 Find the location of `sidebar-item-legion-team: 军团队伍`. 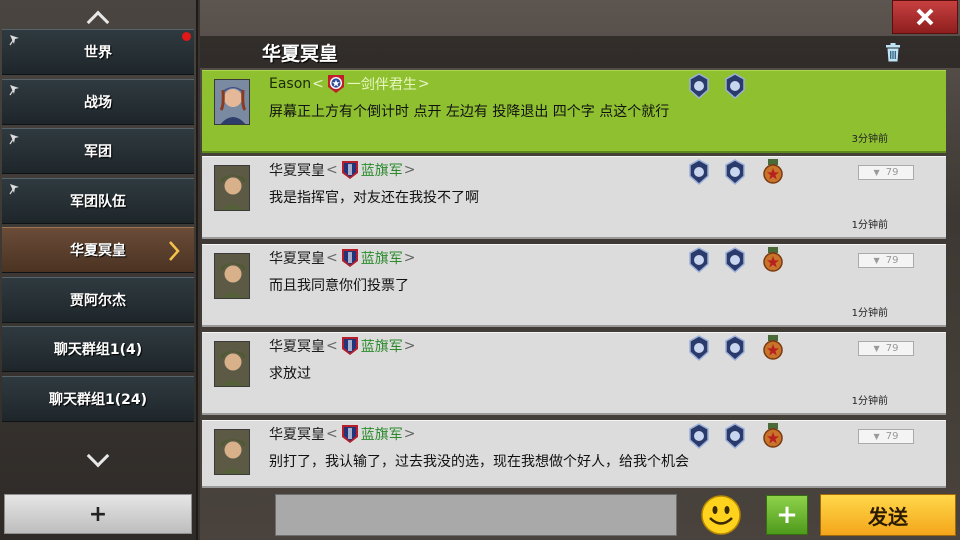

sidebar-item-legion-team: 军团队伍 is located at coordinates (98, 200).